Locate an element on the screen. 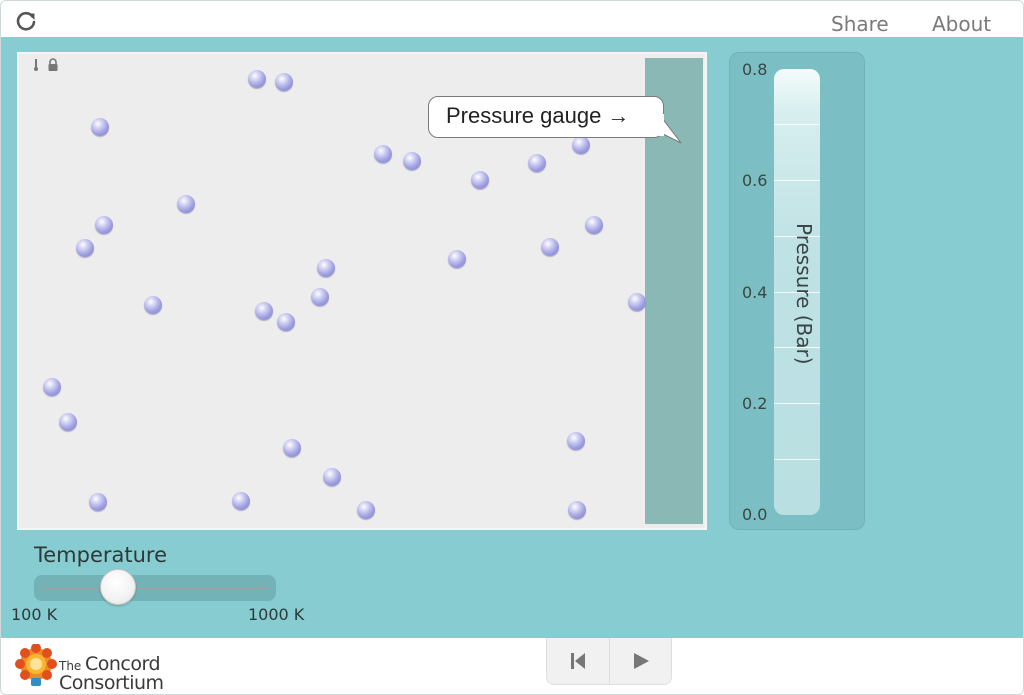 This screenshot has width=1024, height=695. temperature-label: Temperature is located at coordinates (101, 555).